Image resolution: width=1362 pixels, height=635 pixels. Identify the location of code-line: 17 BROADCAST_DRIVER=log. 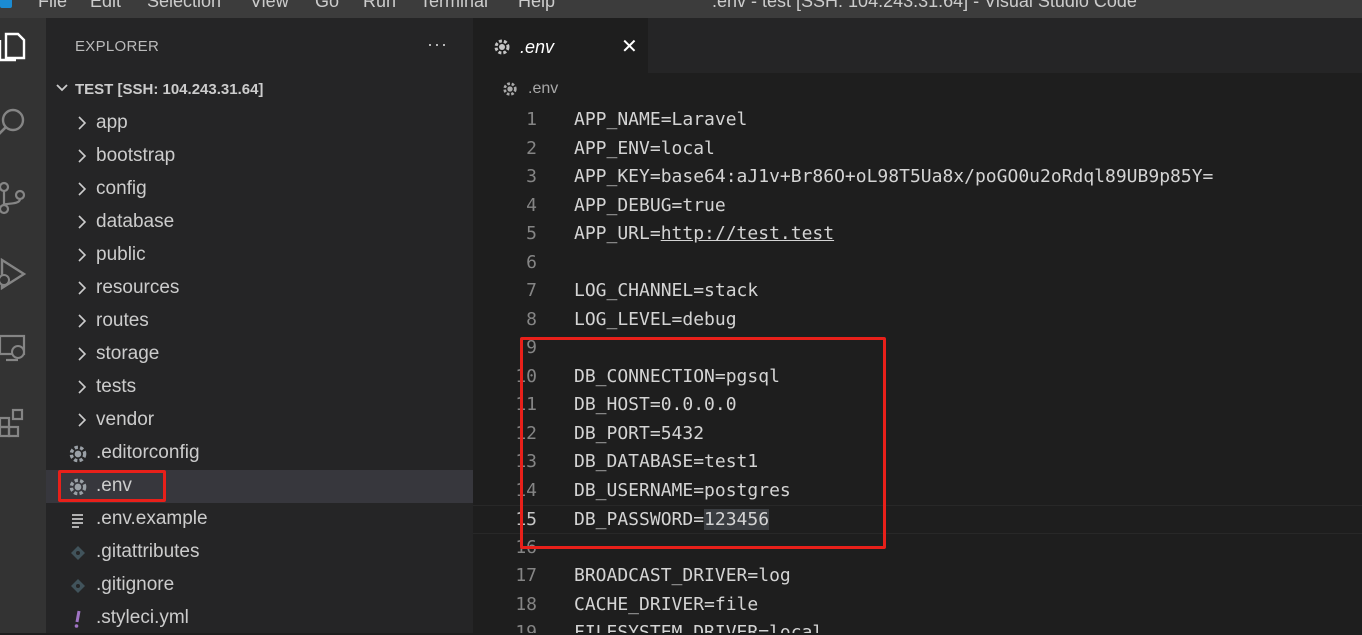
(917, 576).